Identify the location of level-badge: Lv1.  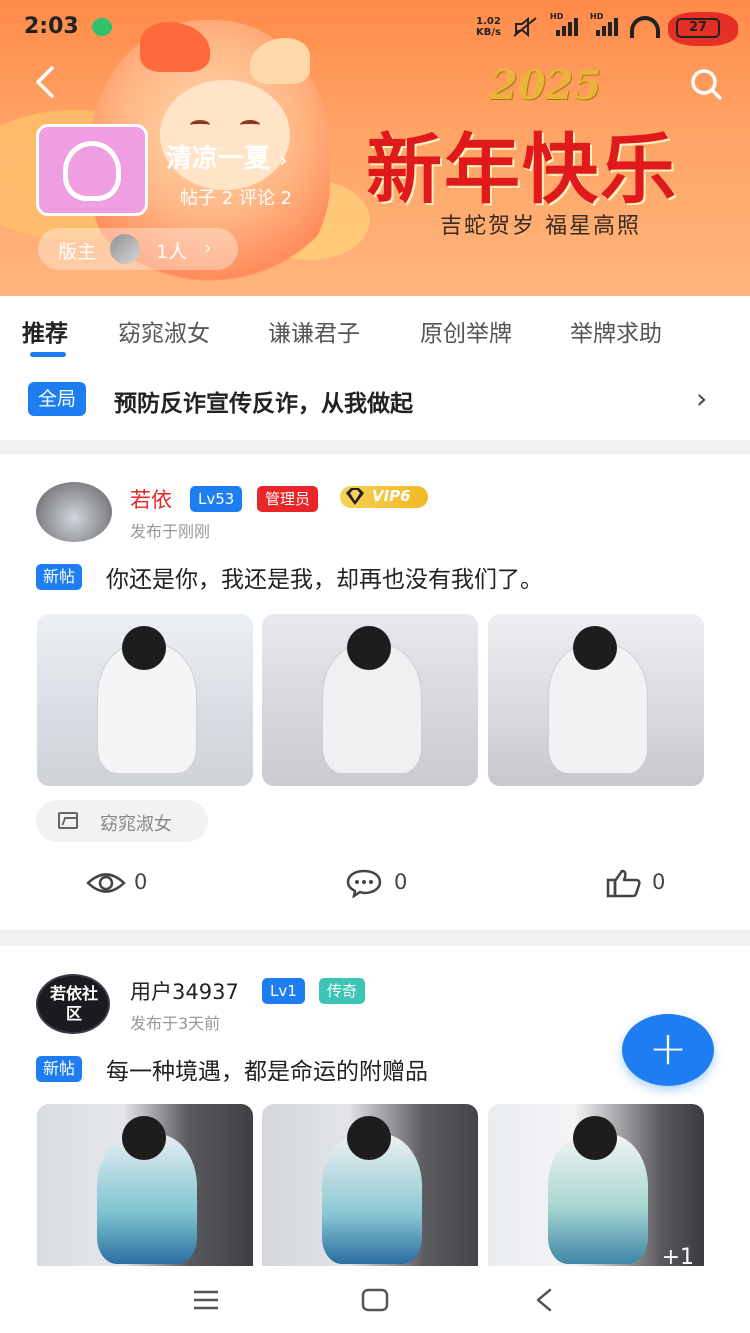
(283, 991).